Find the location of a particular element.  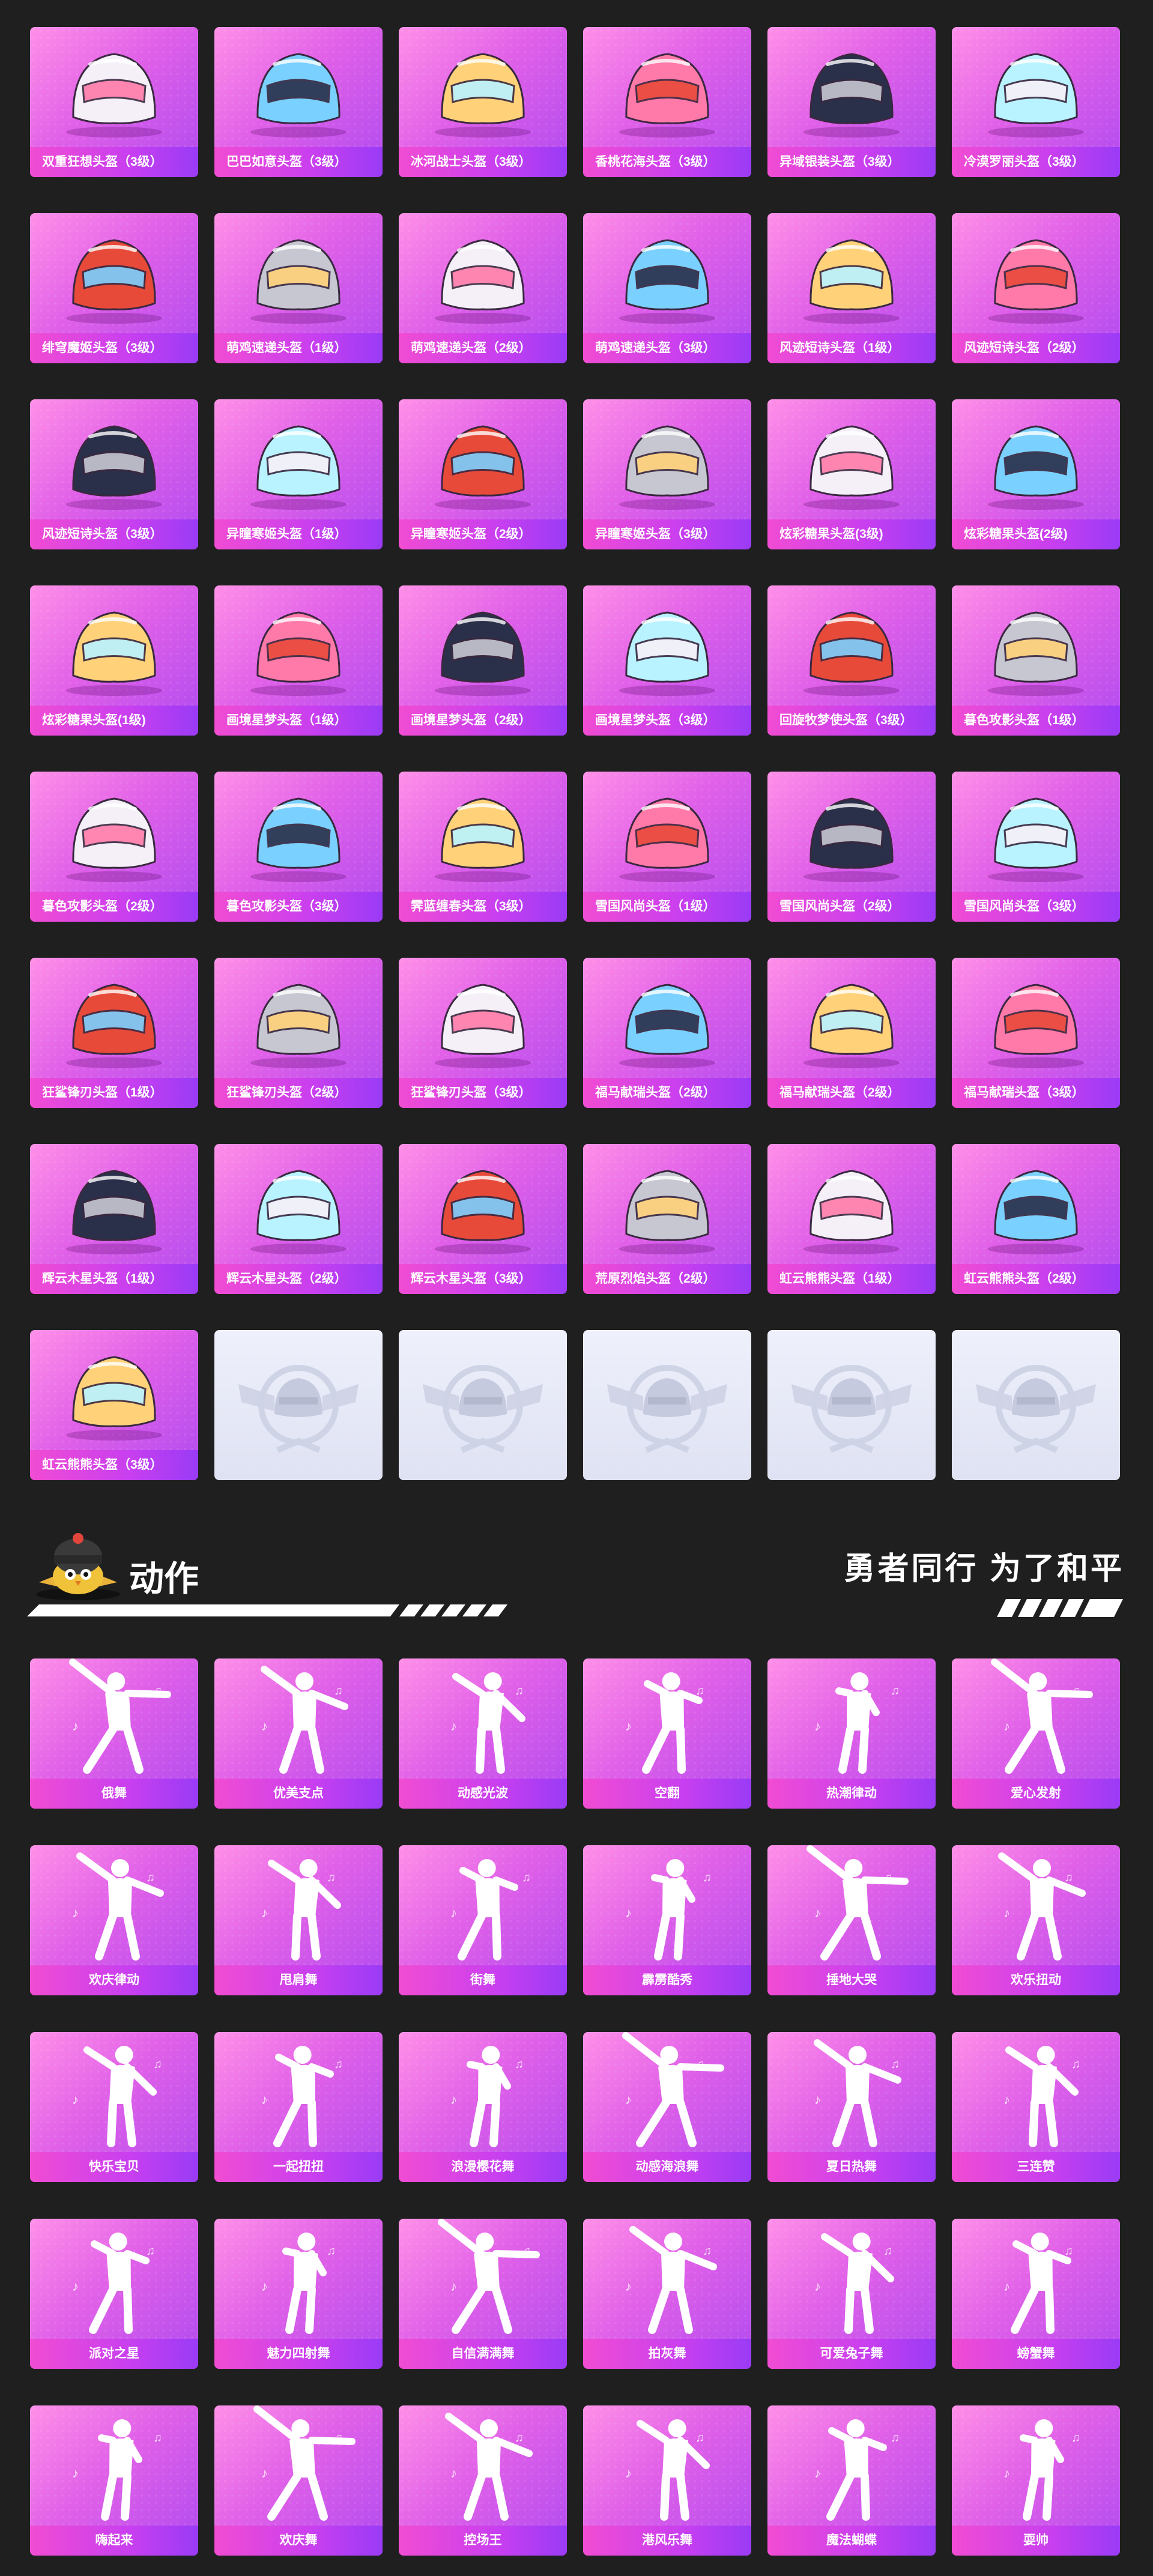

helmet-card: 萌鸡速递头盔（1级） is located at coordinates (298, 288).